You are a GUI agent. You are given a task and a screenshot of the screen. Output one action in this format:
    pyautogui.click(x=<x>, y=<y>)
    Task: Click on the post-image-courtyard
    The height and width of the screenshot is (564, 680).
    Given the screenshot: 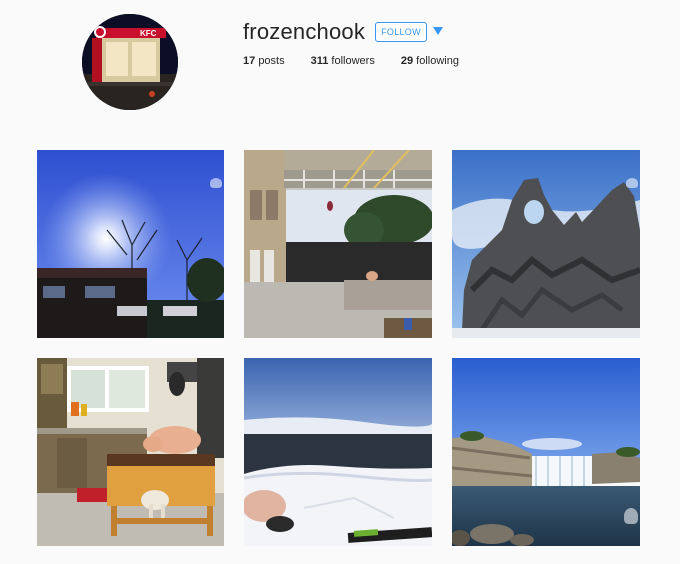 What is the action you would take?
    pyautogui.click(x=338, y=244)
    